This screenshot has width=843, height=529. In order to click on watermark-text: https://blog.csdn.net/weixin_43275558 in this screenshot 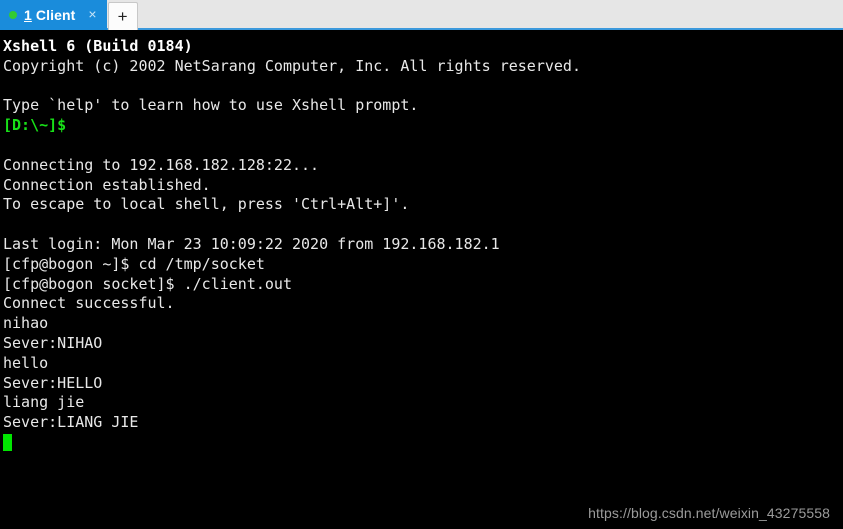, I will do `click(709, 513)`.